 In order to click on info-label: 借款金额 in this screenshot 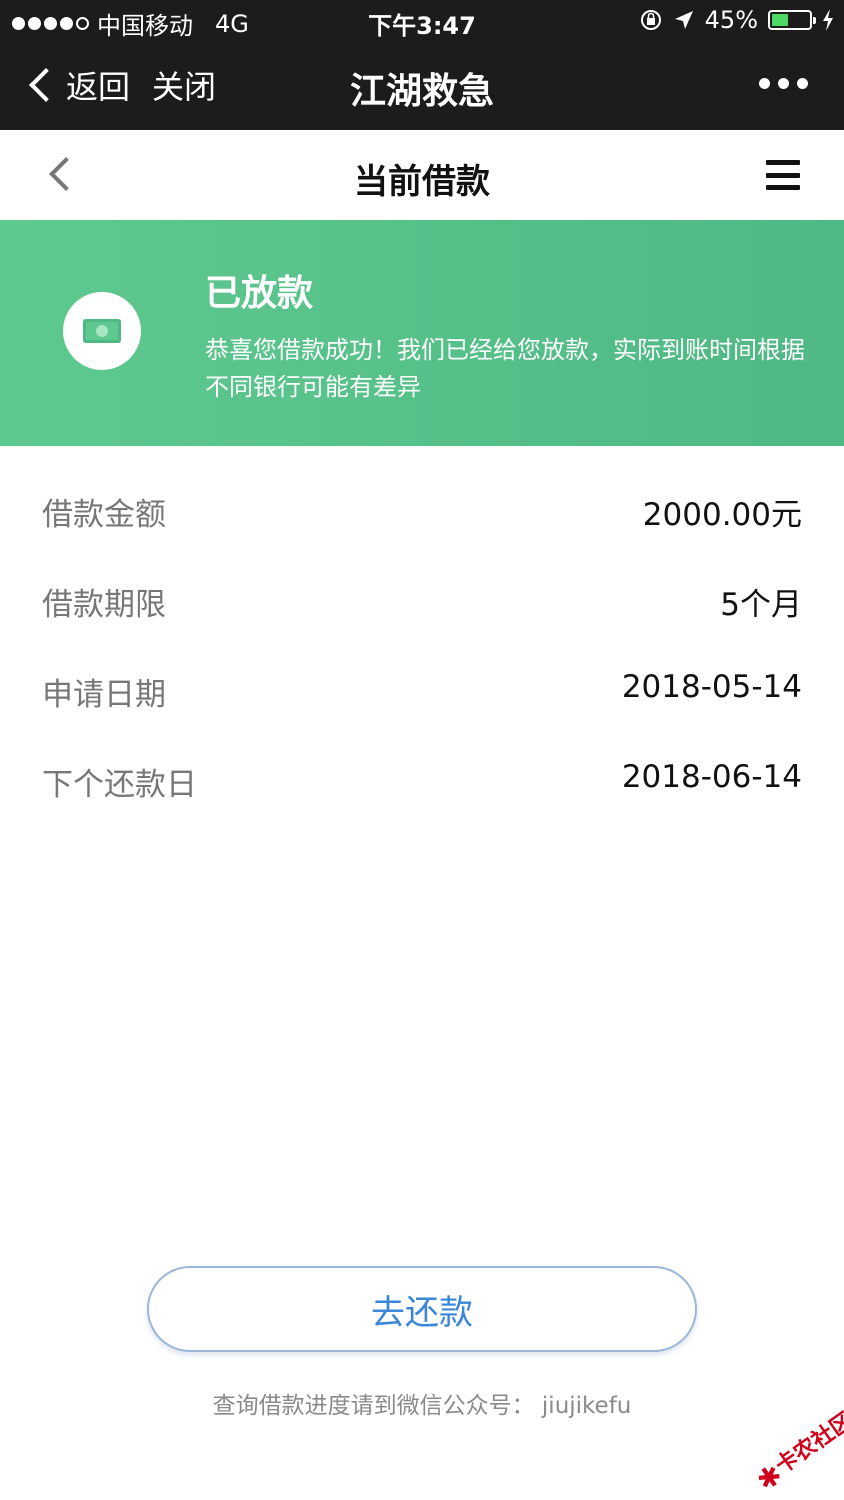, I will do `click(104, 515)`.